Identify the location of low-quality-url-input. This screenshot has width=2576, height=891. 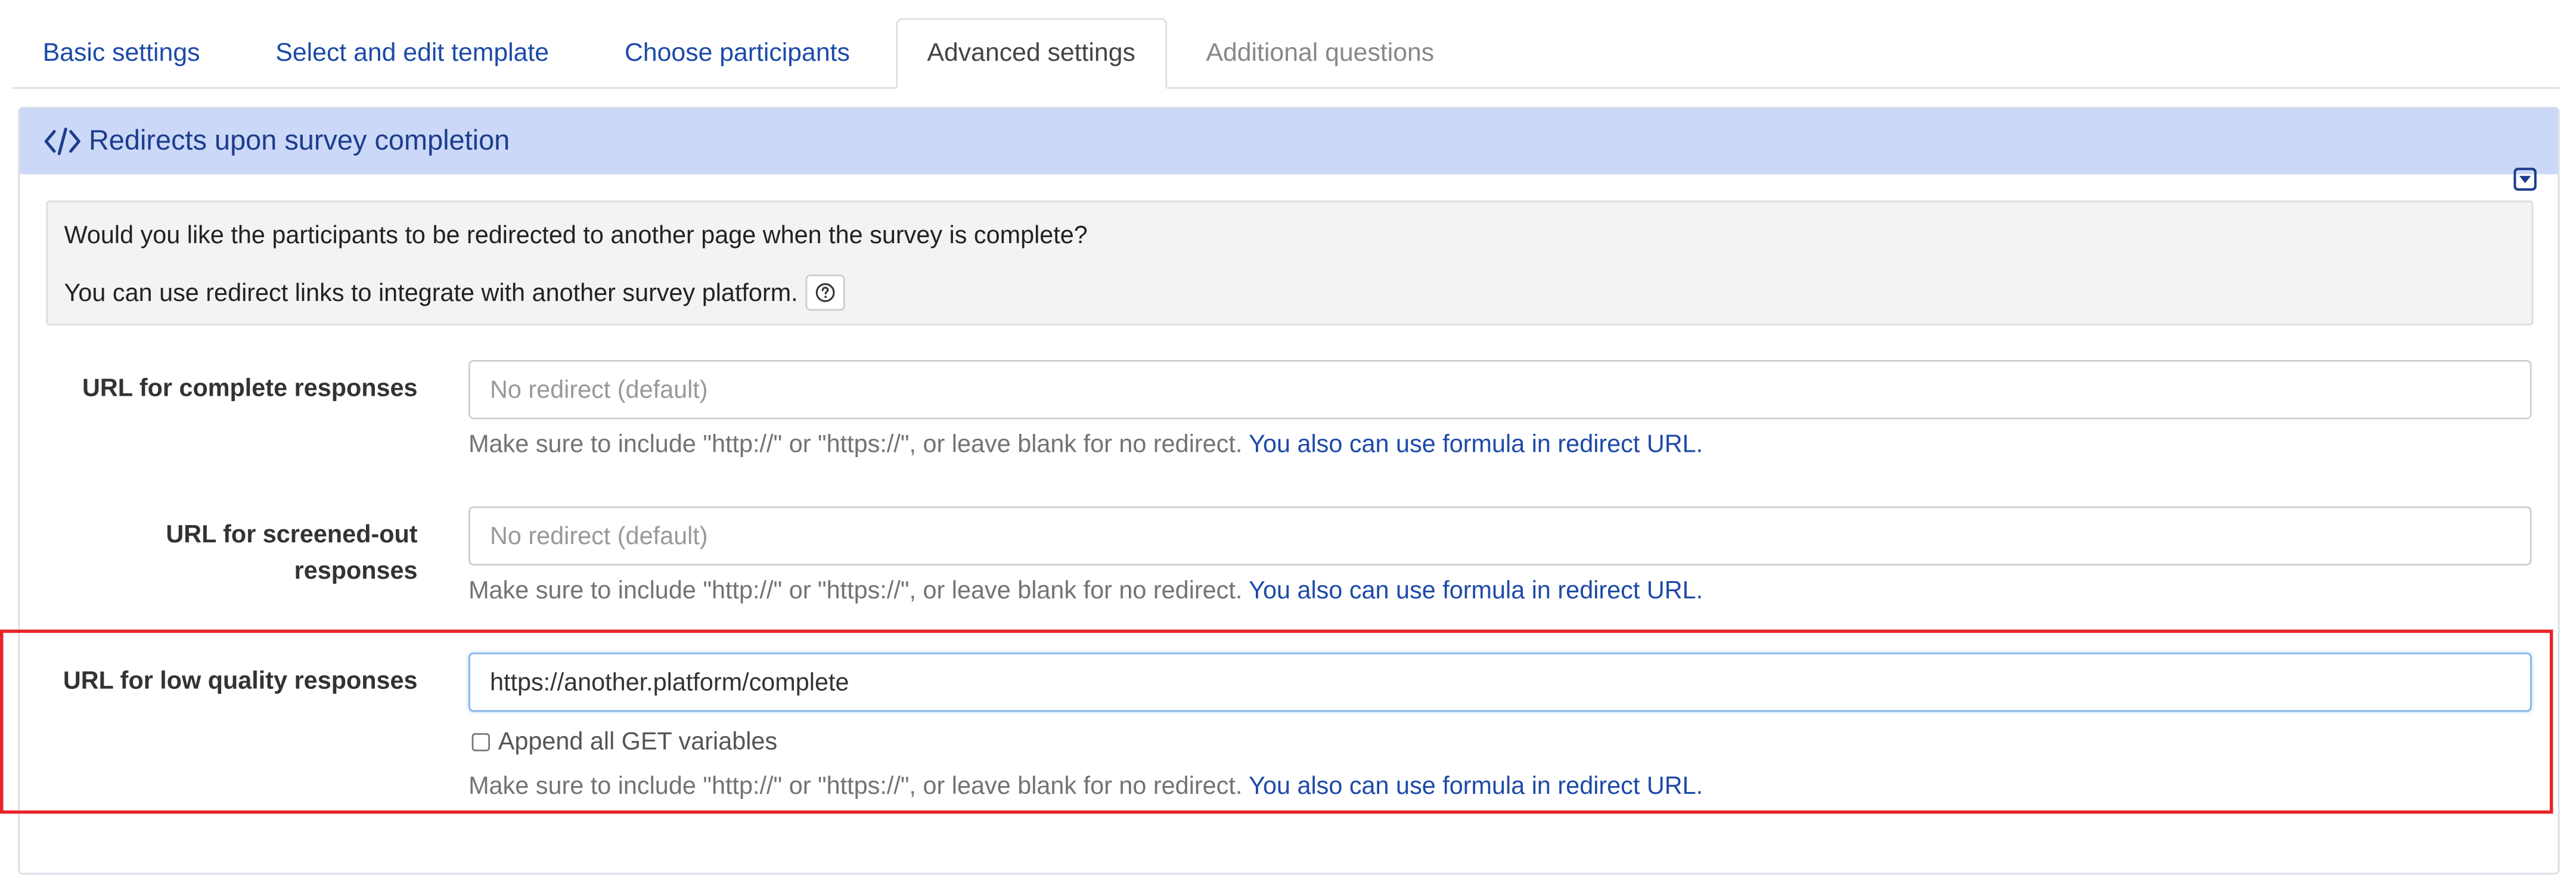
(1500, 682).